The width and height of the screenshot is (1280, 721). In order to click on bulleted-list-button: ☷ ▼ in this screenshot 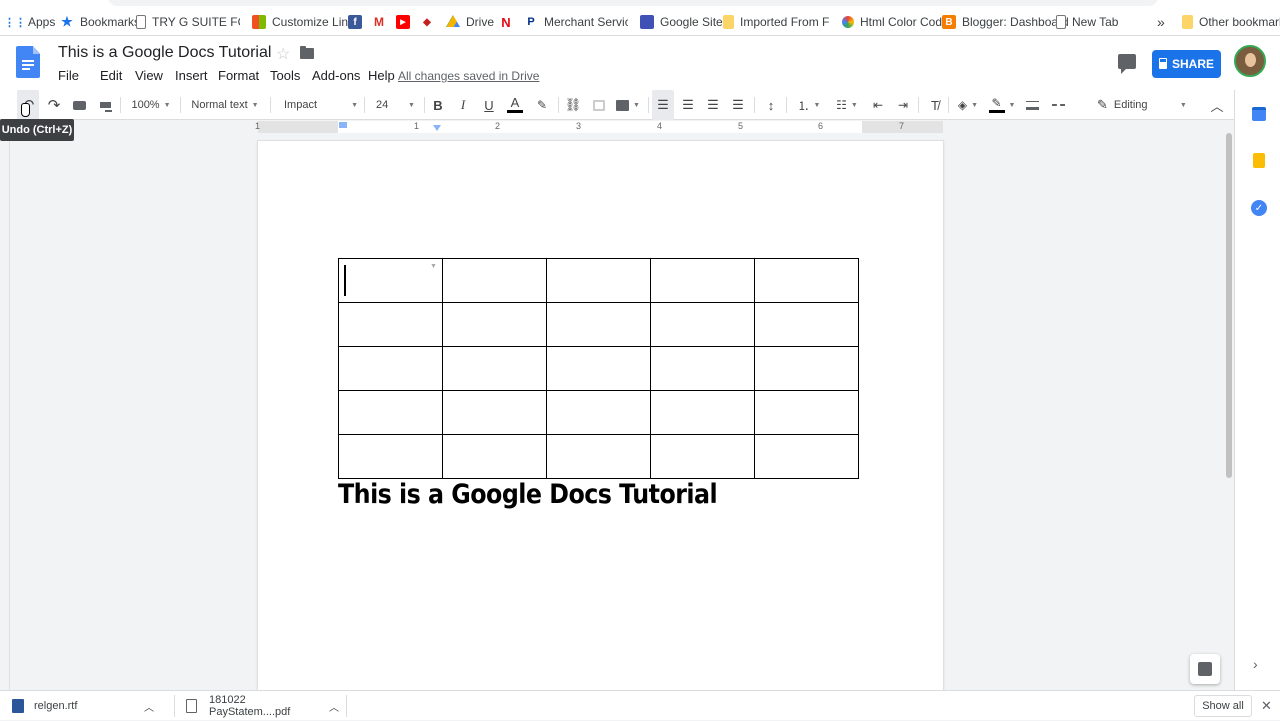, I will do `click(847, 105)`.